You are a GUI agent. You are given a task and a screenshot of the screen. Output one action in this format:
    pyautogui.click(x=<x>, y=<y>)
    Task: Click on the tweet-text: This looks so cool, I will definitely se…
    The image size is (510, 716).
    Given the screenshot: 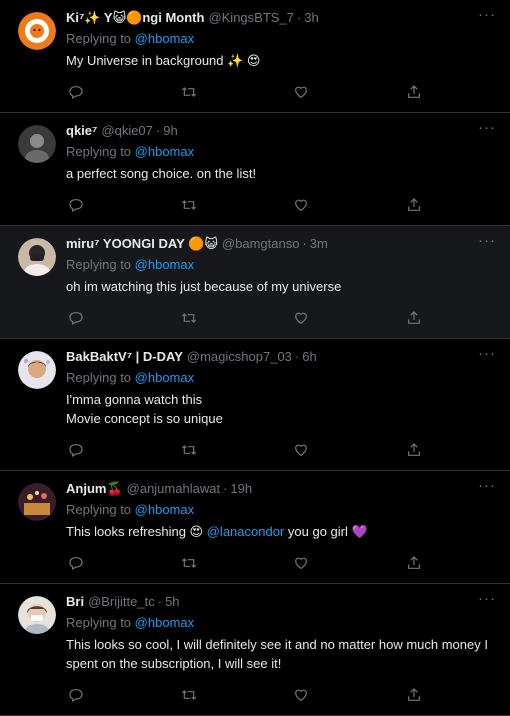 What is the action you would take?
    pyautogui.click(x=282, y=654)
    